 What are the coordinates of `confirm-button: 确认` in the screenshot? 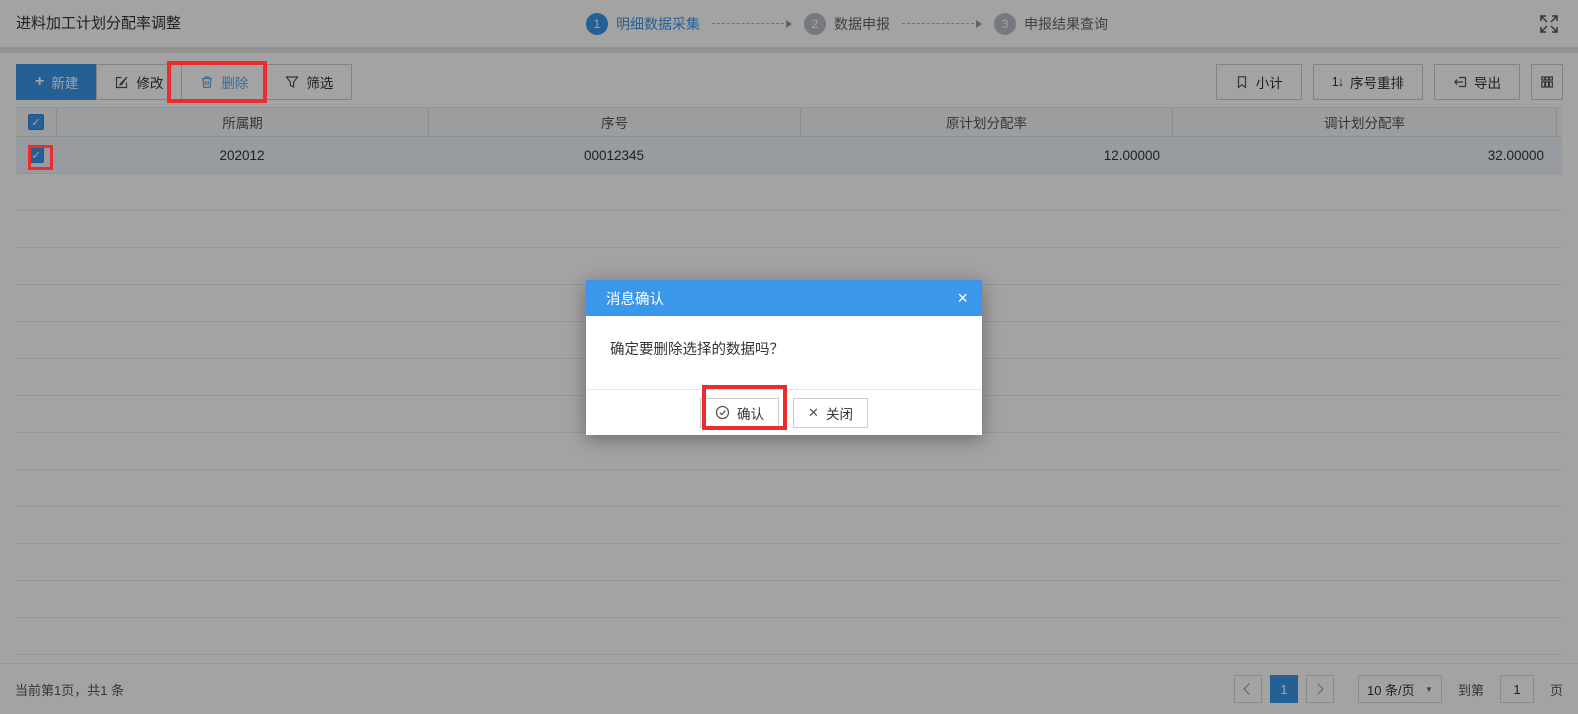 It's located at (740, 412).